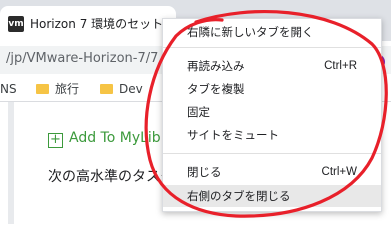 The height and width of the screenshot is (240, 391). What do you see at coordinates (272, 89) in the screenshot?
I see `menu-item-duplicate: タブを複製` at bounding box center [272, 89].